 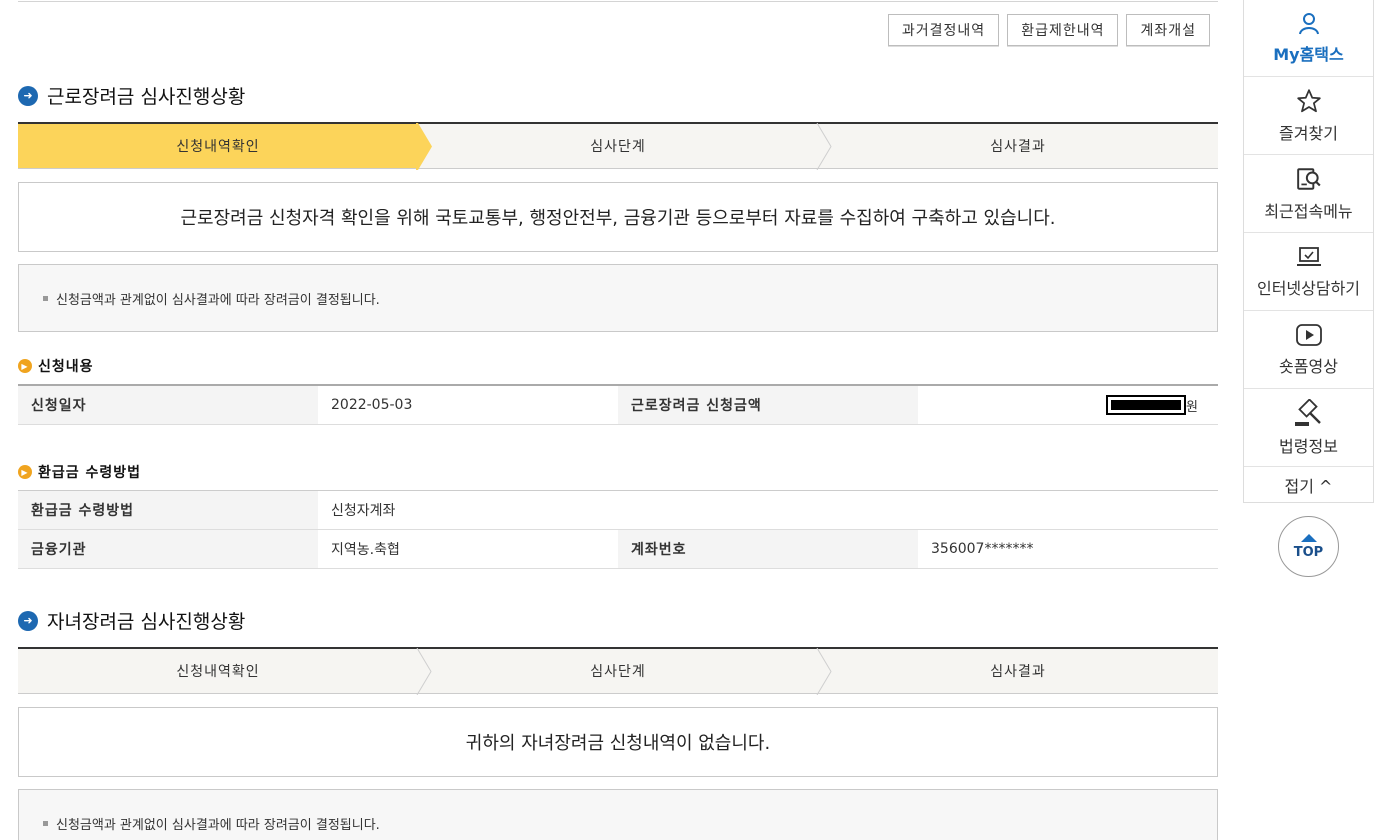 I want to click on account-number: 356007*******, so click(x=982, y=549).